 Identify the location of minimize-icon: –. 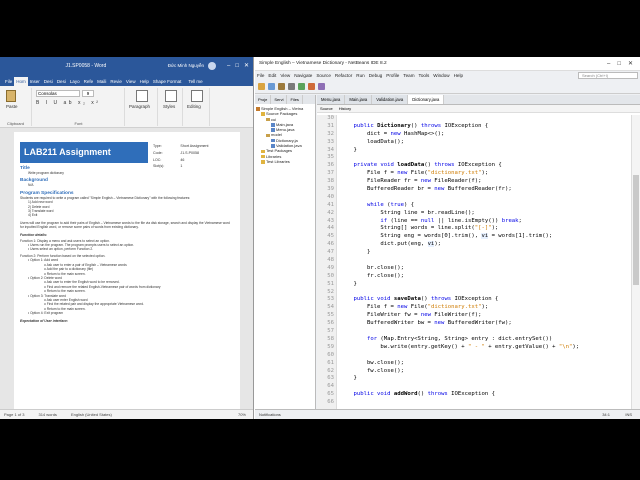
(228, 66).